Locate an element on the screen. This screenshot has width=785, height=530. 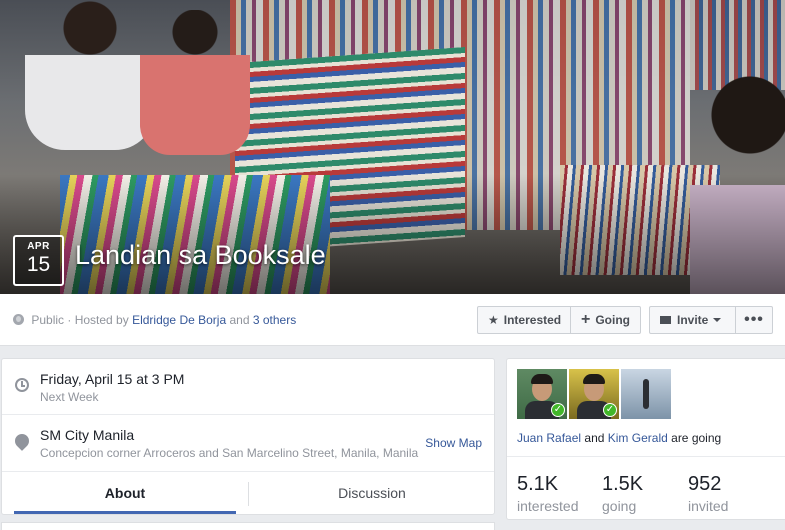
venue-name: SM City Manila is located at coordinates (87, 435).